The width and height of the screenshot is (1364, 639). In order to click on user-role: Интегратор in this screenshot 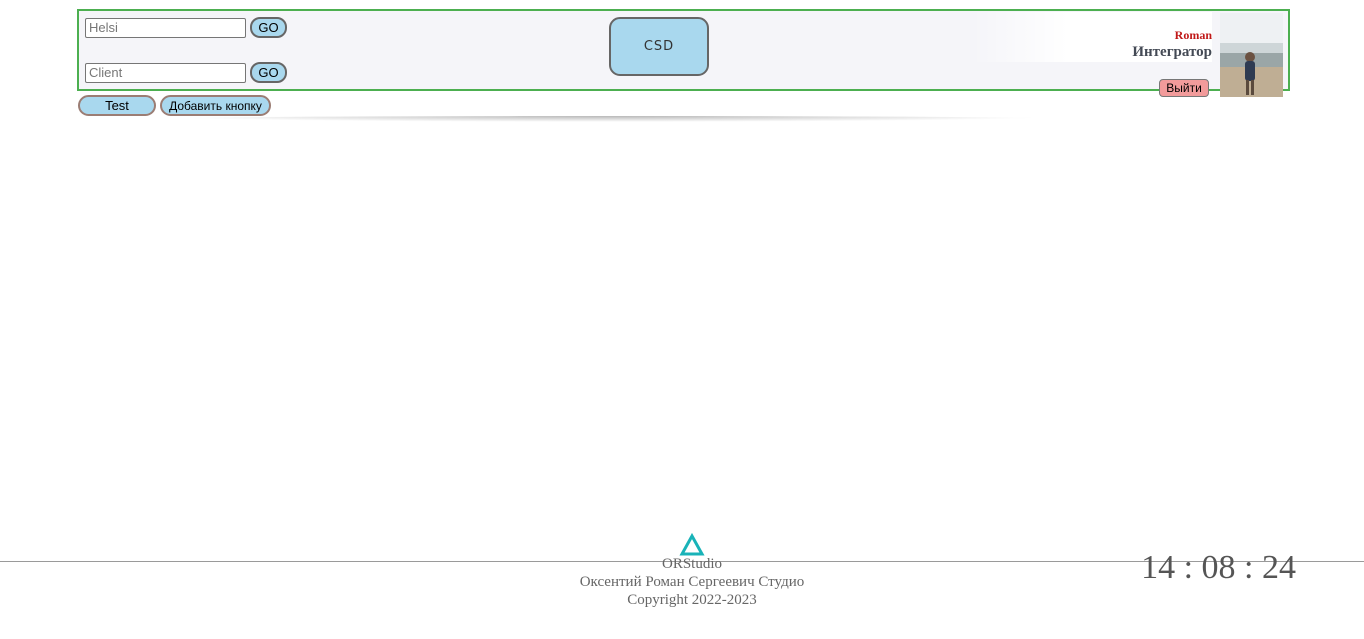, I will do `click(1172, 52)`.